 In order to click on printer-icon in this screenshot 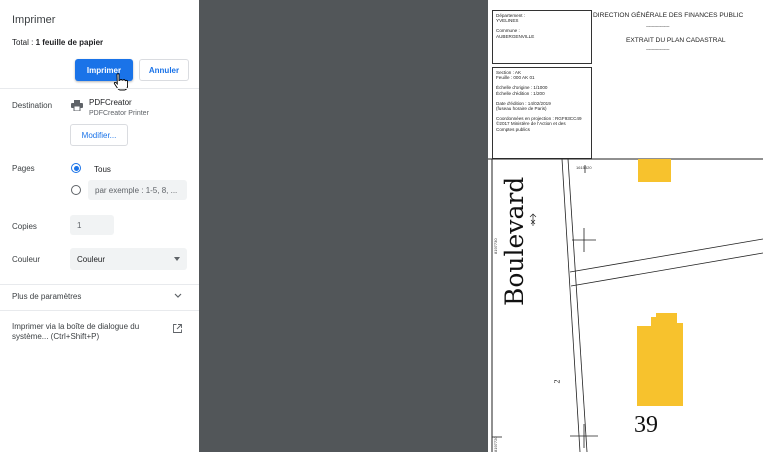, I will do `click(77, 105)`.